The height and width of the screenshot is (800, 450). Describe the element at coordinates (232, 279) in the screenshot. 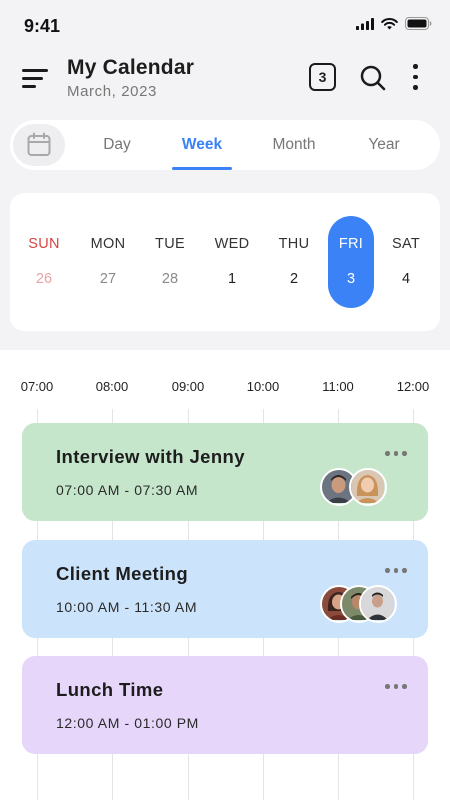

I see `day-date: 1` at that location.